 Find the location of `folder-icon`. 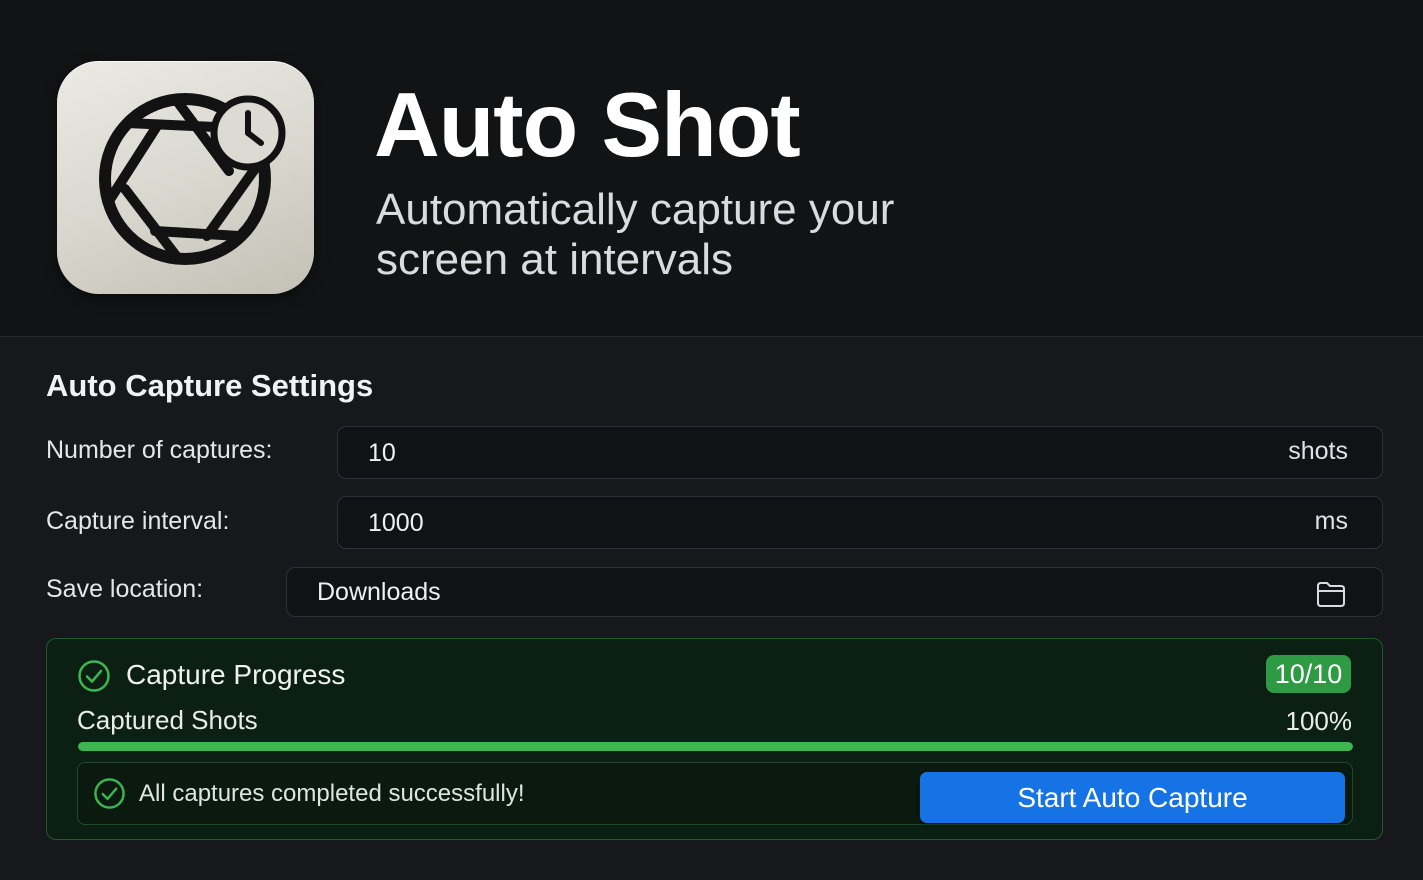

folder-icon is located at coordinates (1331, 594).